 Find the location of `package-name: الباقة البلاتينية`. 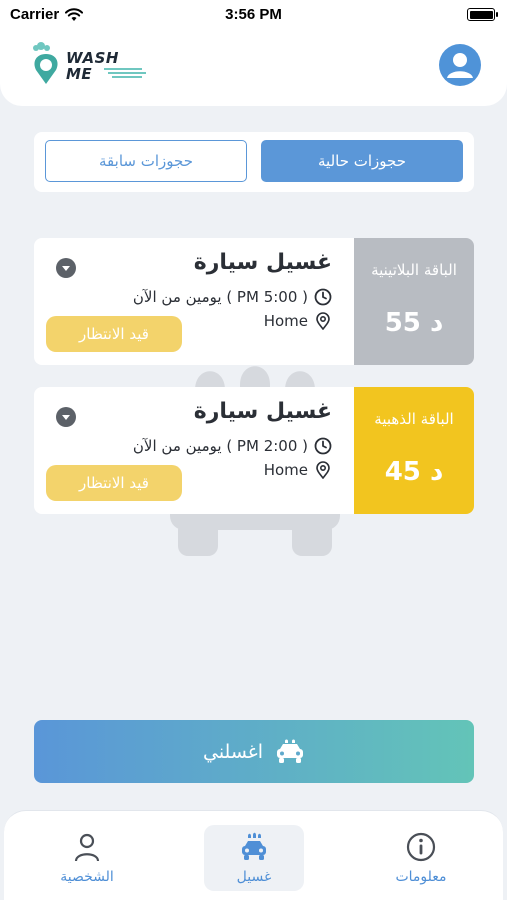

package-name: الباقة البلاتينية is located at coordinates (414, 270).